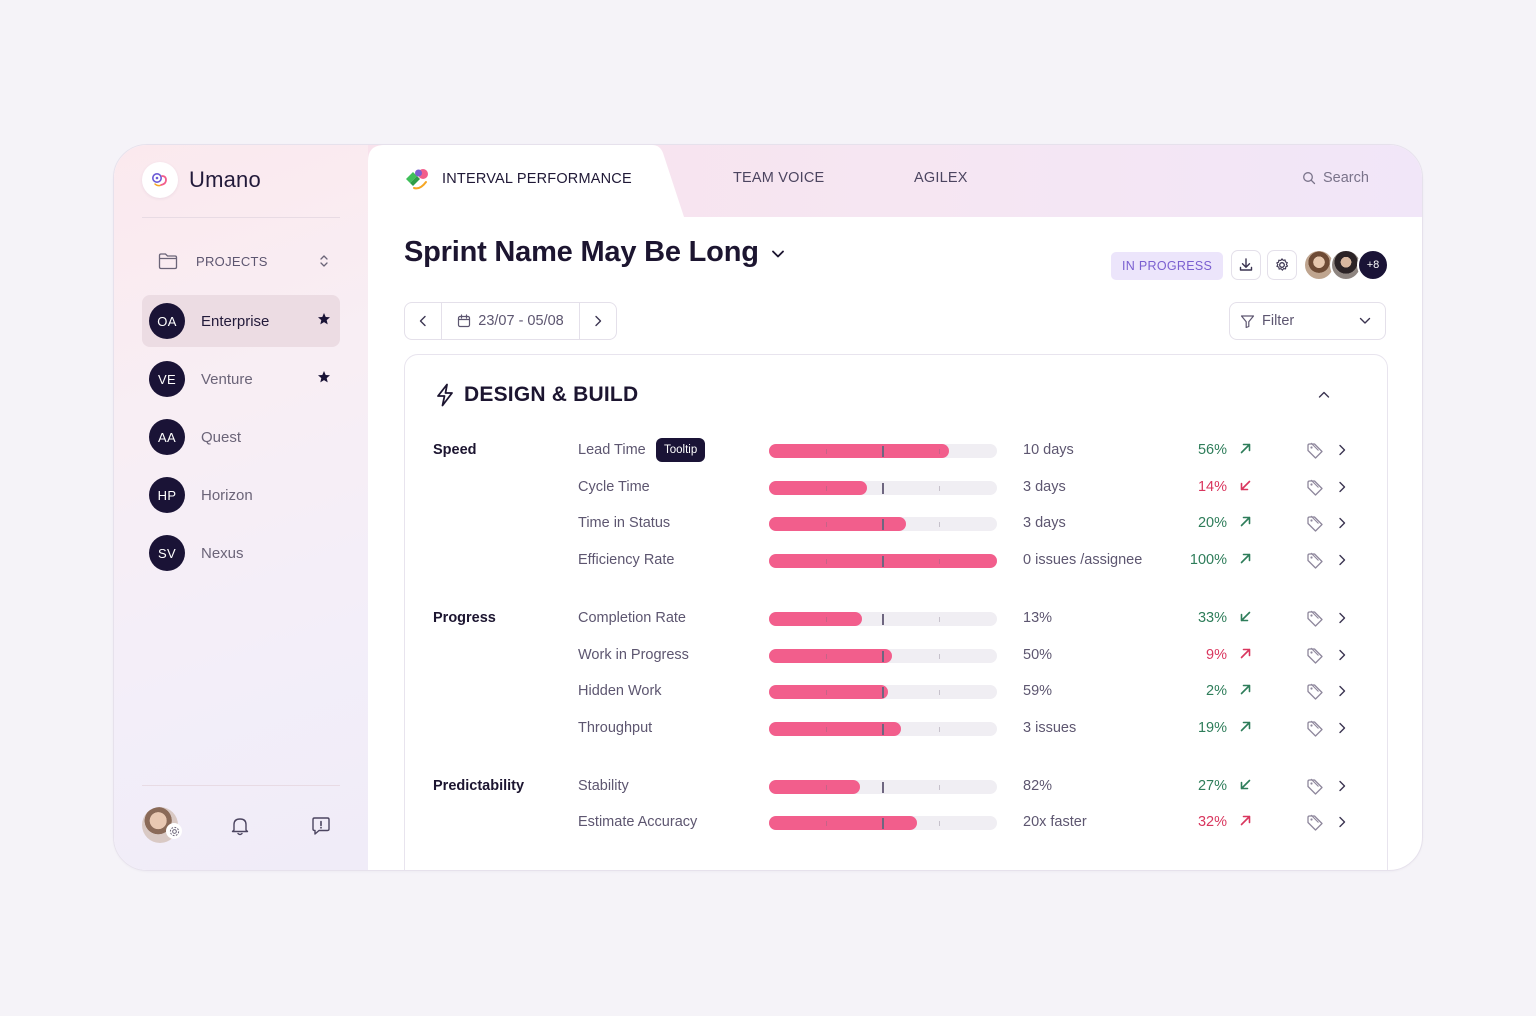  I want to click on filter-dropdown: Filter, so click(1307, 321).